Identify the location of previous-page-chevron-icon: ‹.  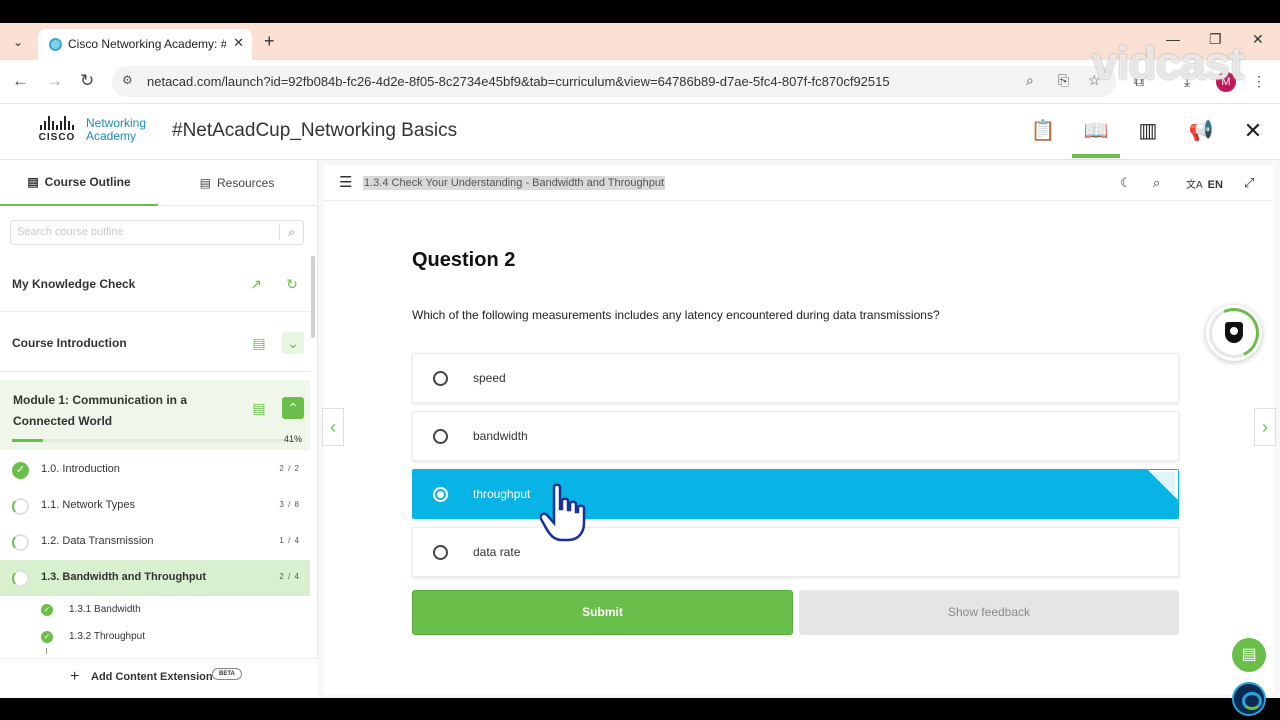
(333, 427).